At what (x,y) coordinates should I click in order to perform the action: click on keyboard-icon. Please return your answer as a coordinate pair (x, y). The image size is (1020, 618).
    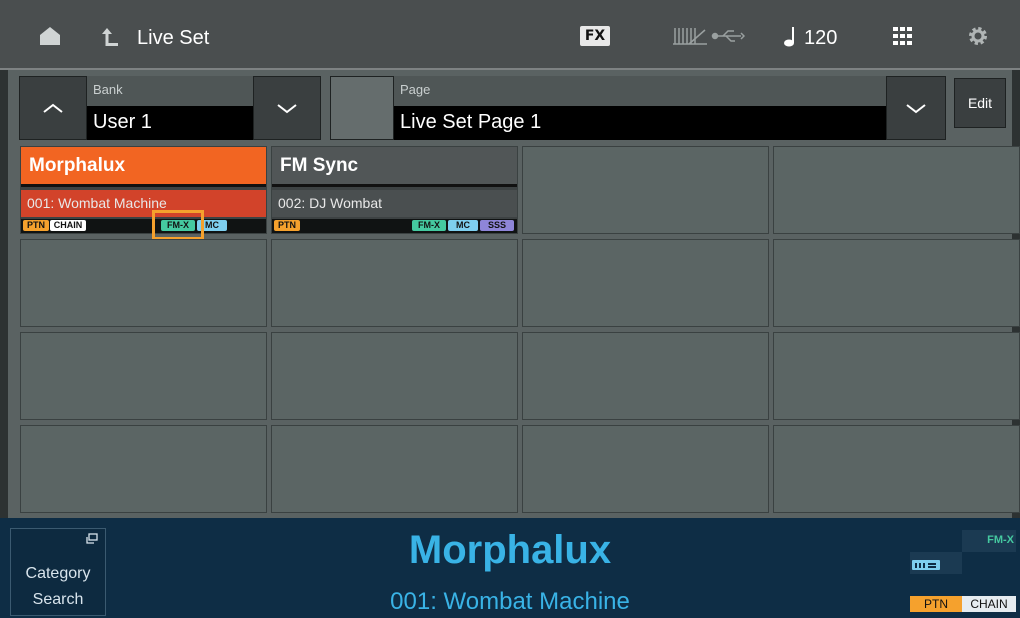
    Looking at the image, I should click on (690, 36).